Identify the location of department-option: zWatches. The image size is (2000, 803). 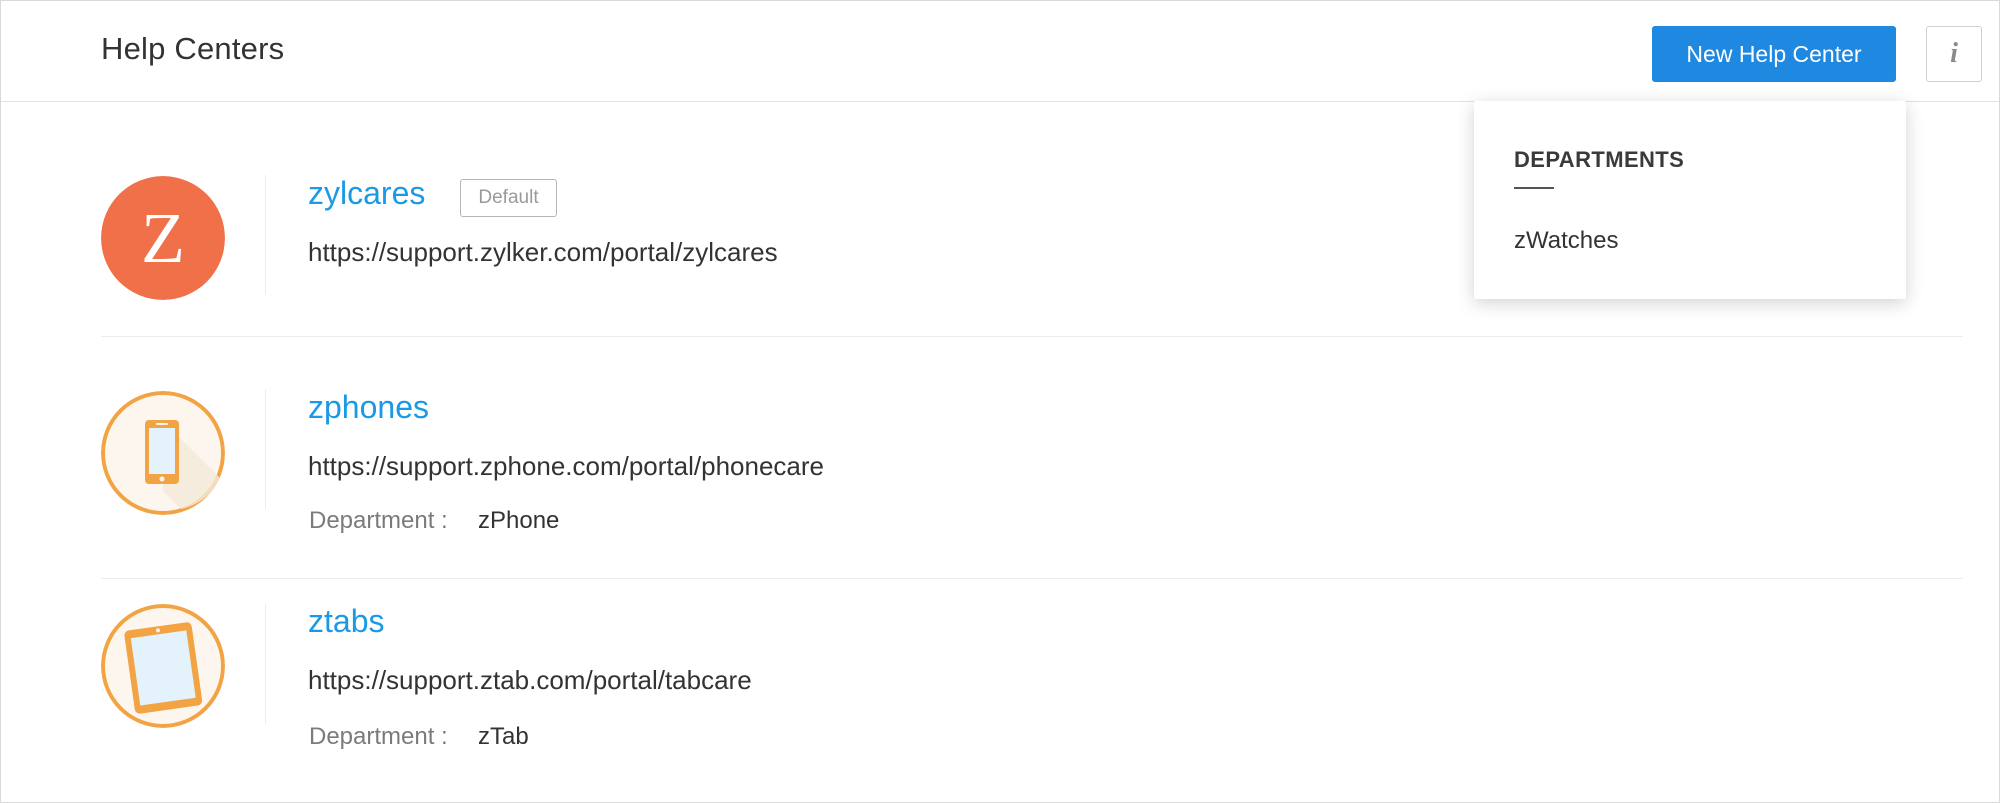
(1566, 241).